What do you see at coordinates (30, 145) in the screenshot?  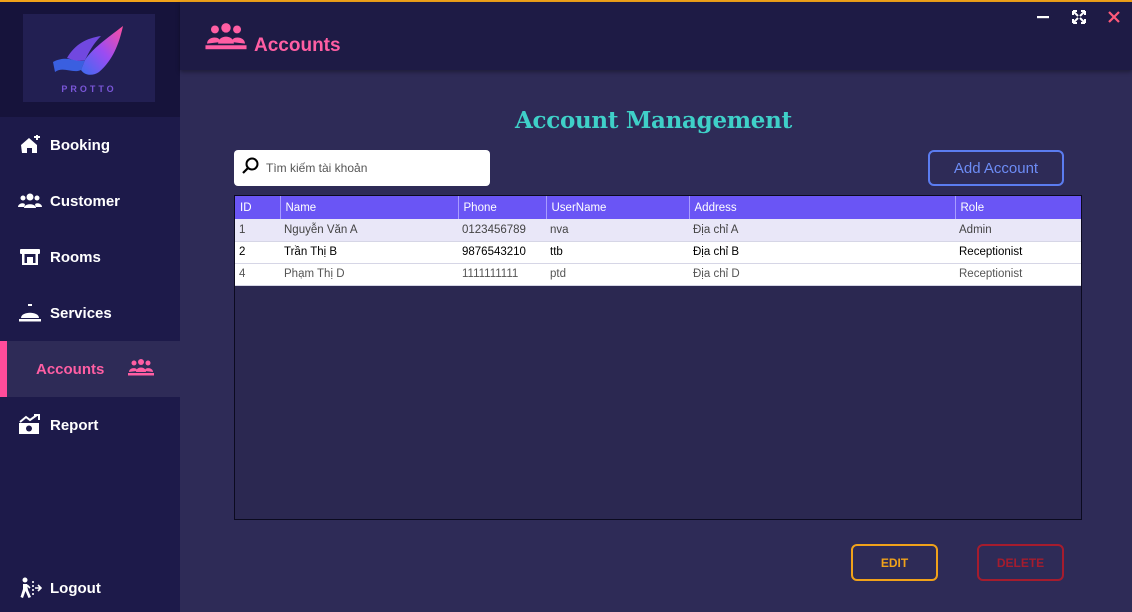 I see `house-plus-icon` at bounding box center [30, 145].